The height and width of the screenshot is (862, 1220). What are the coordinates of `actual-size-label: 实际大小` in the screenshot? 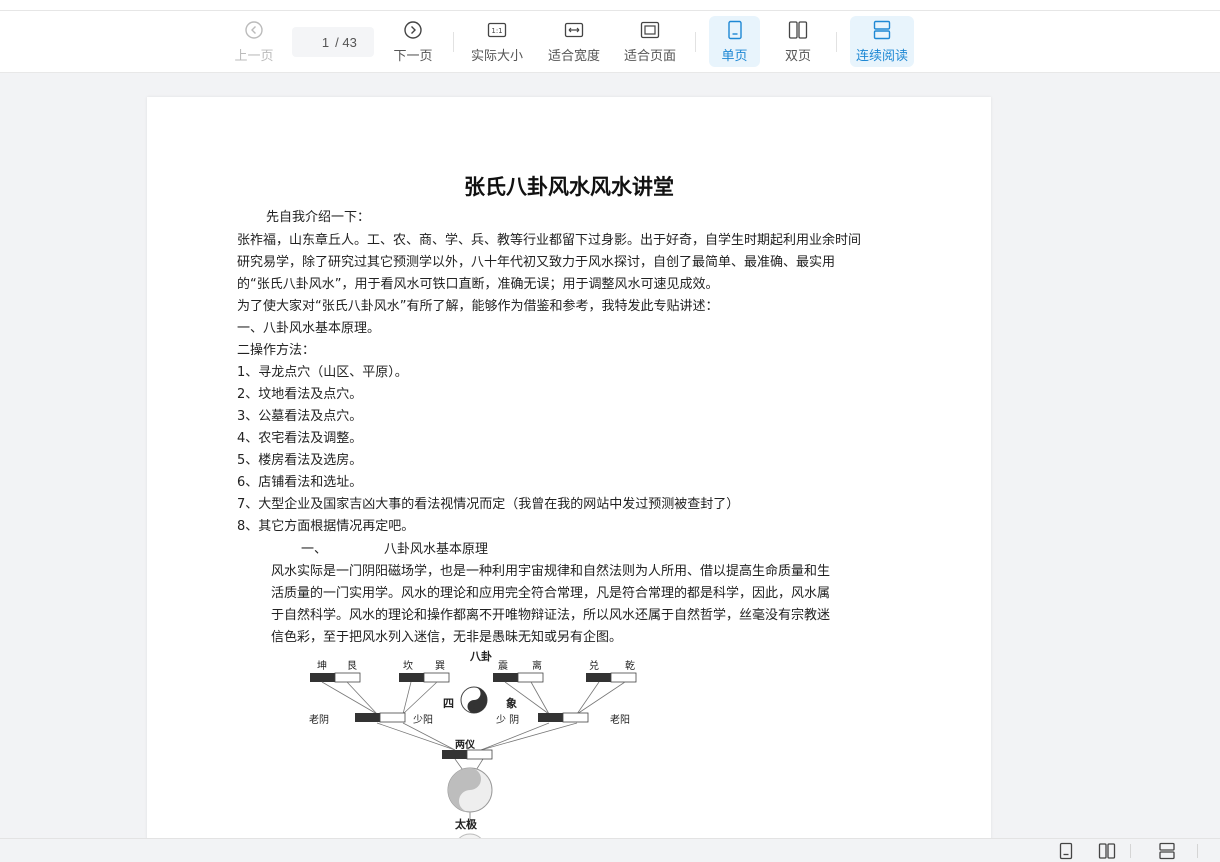 It's located at (496, 55).